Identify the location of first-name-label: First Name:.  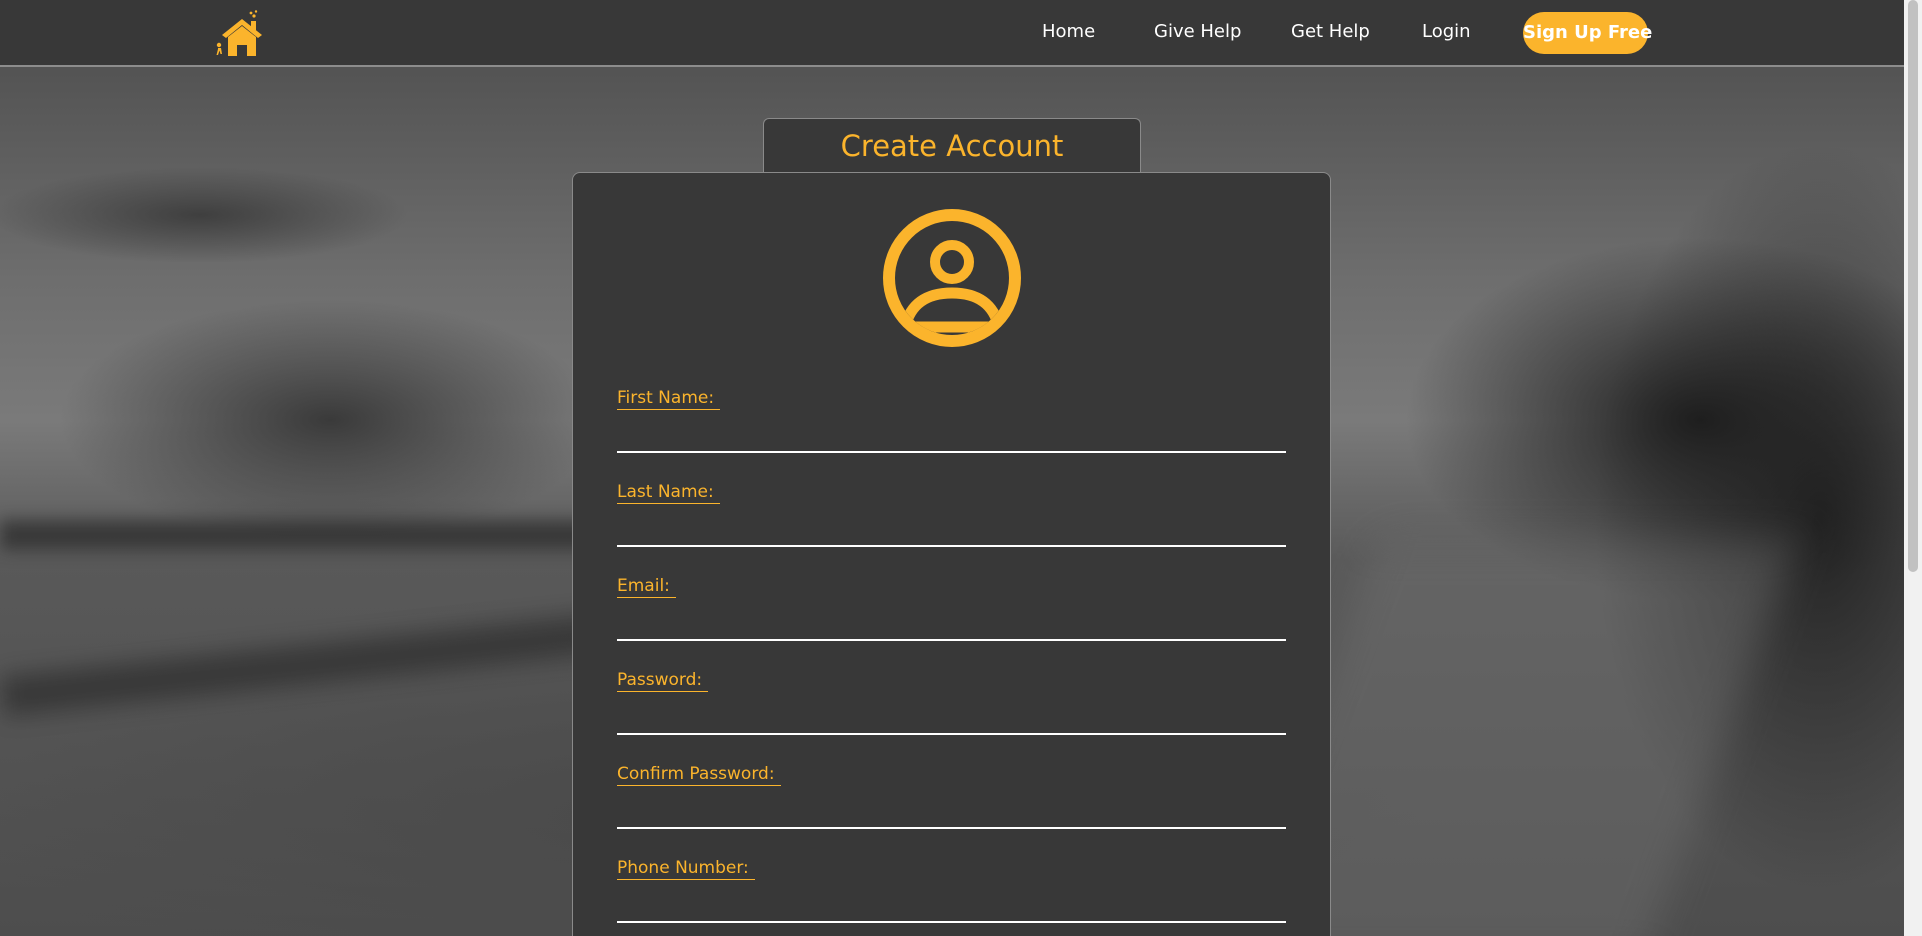
(669, 398).